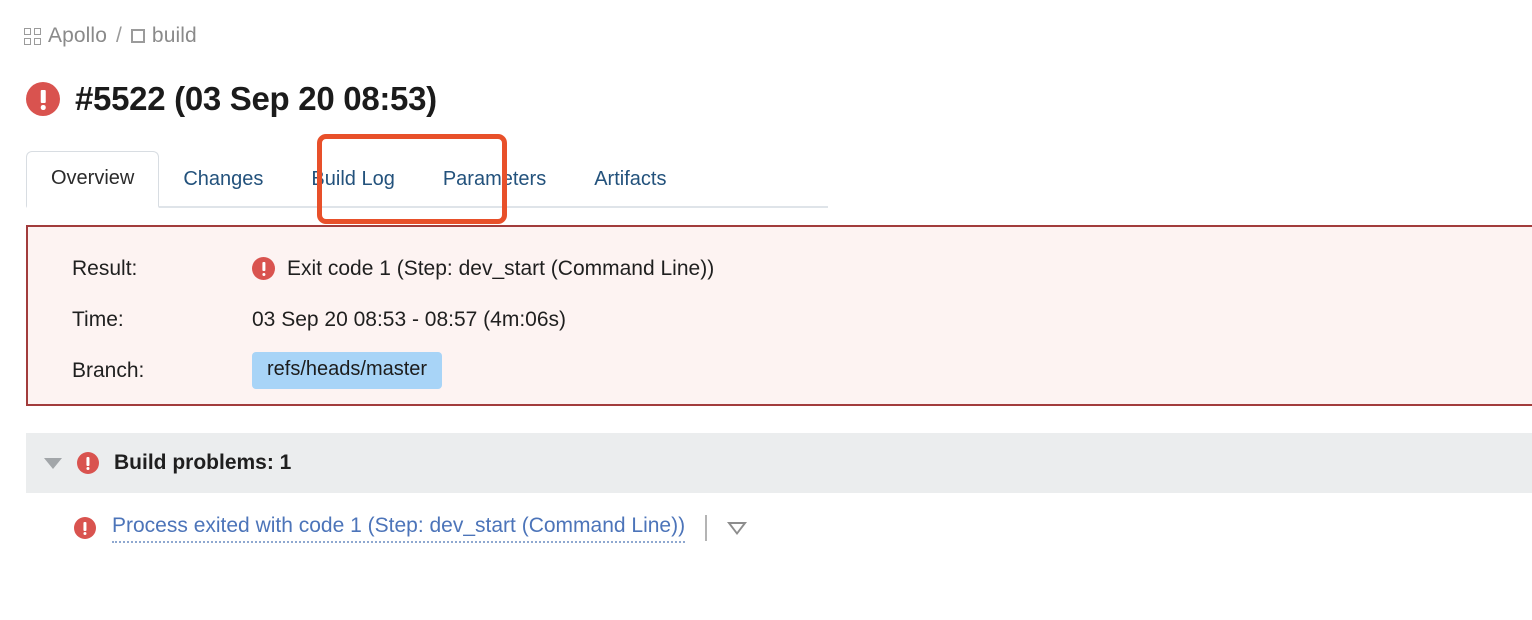  I want to click on page-title: #5522 (03 Sep 20 08:53), so click(231, 99).